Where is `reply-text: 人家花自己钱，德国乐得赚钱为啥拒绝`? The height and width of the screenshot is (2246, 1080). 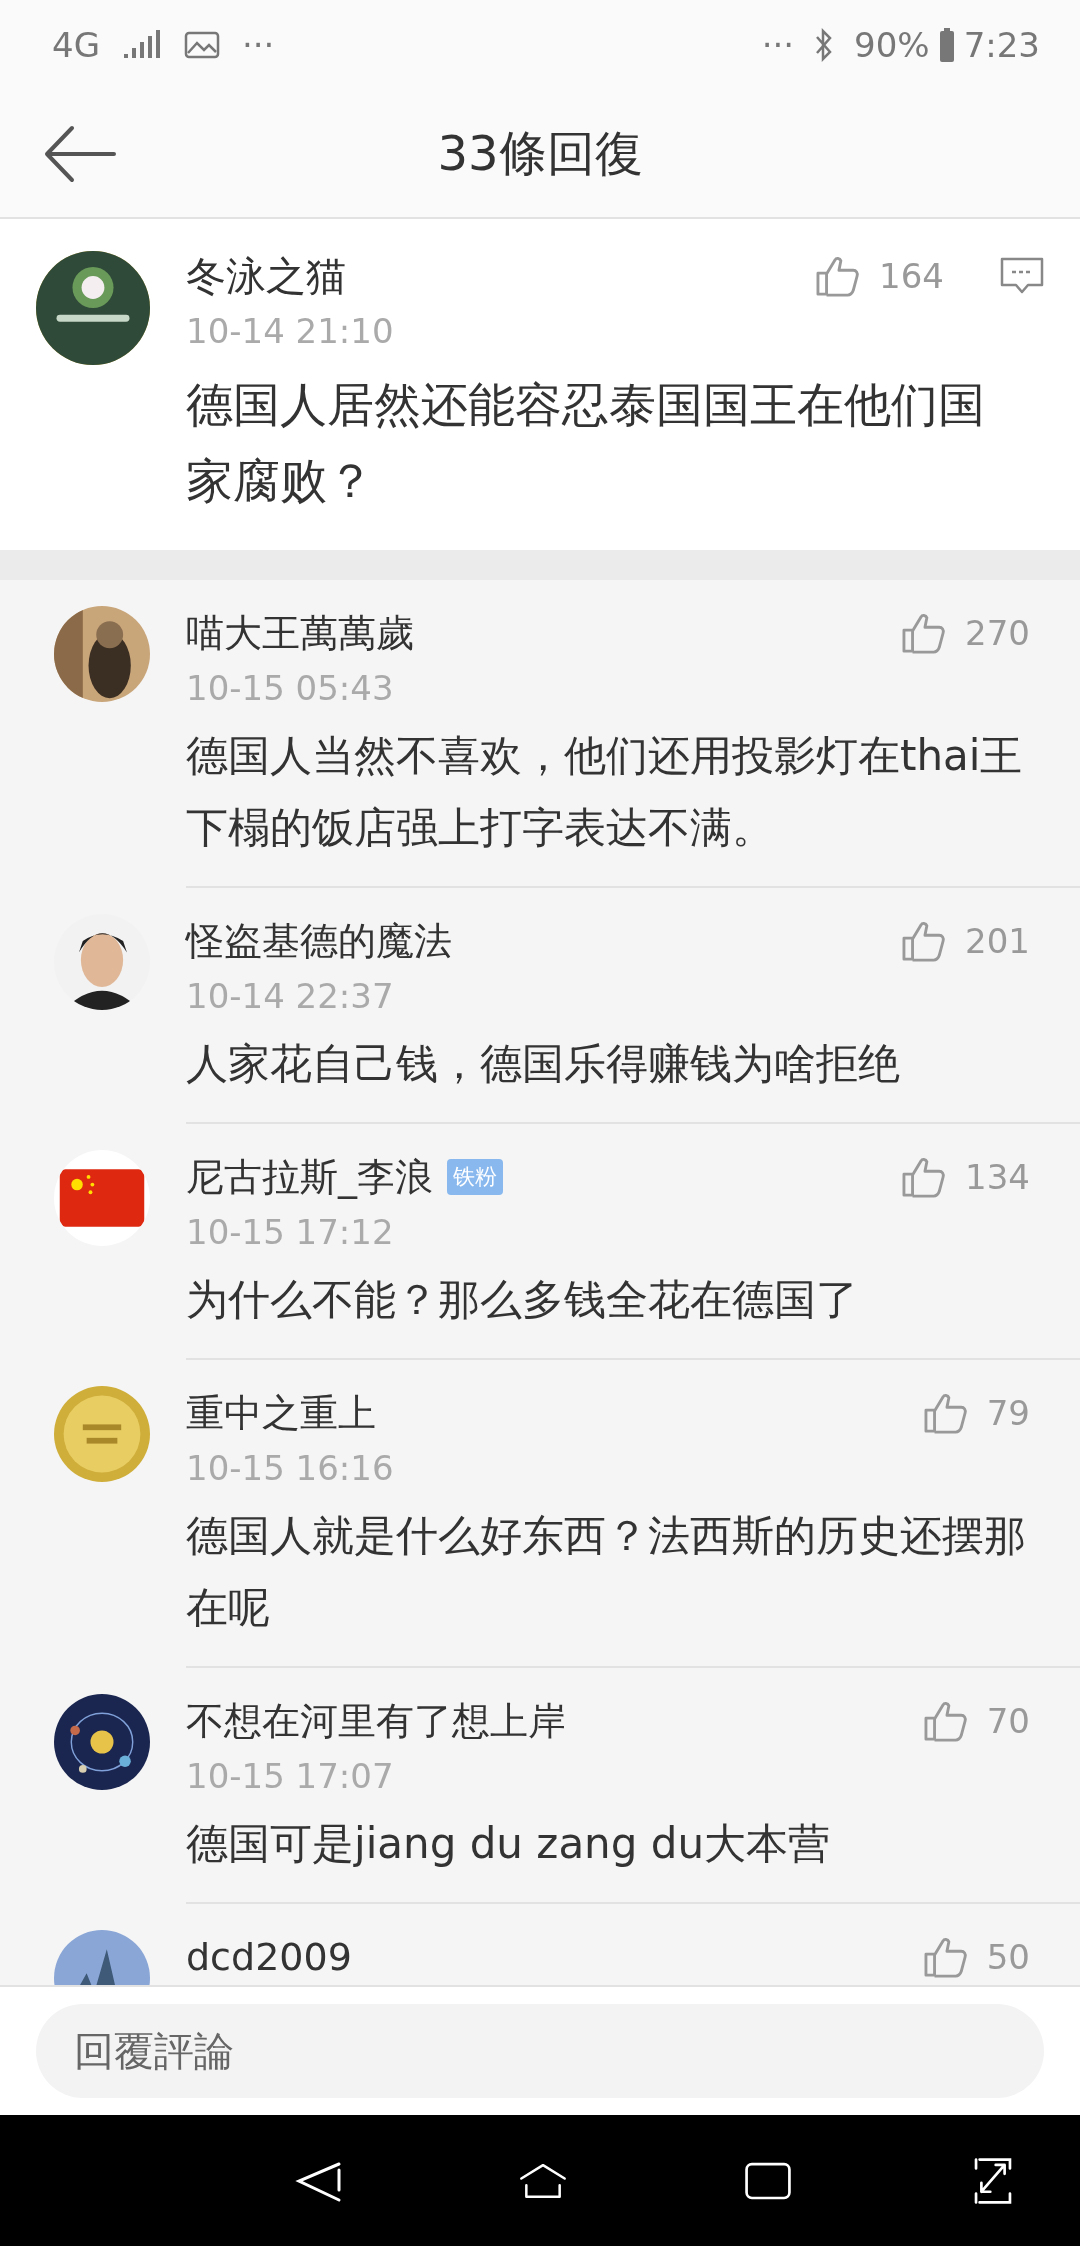
reply-text: 人家花自己钱，德国乐得赚钱为啥拒绝 is located at coordinates (543, 1064).